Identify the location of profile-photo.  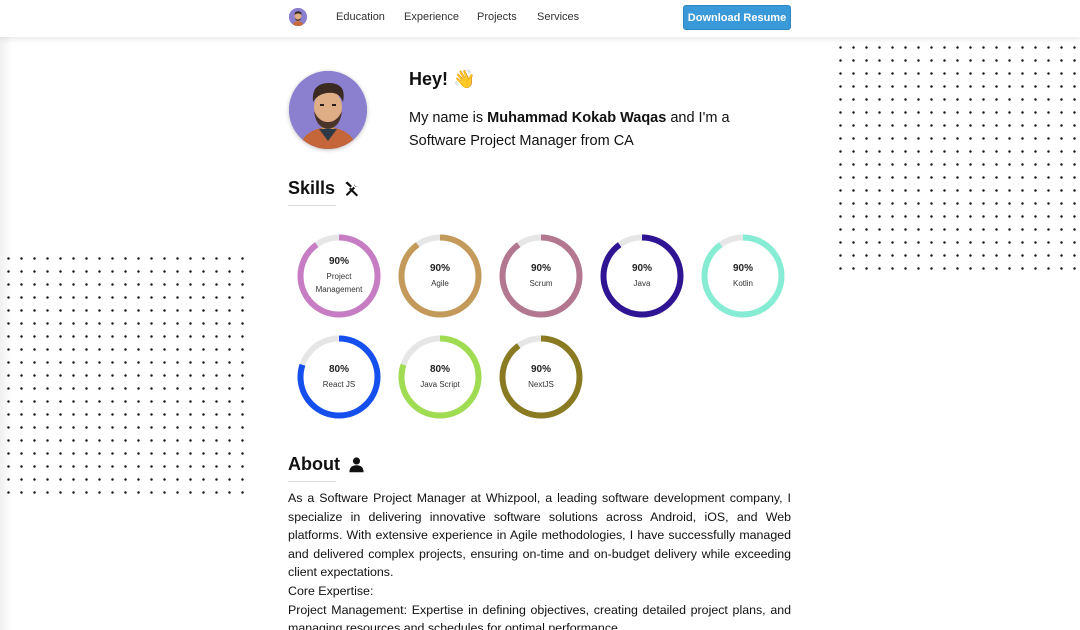
(328, 110).